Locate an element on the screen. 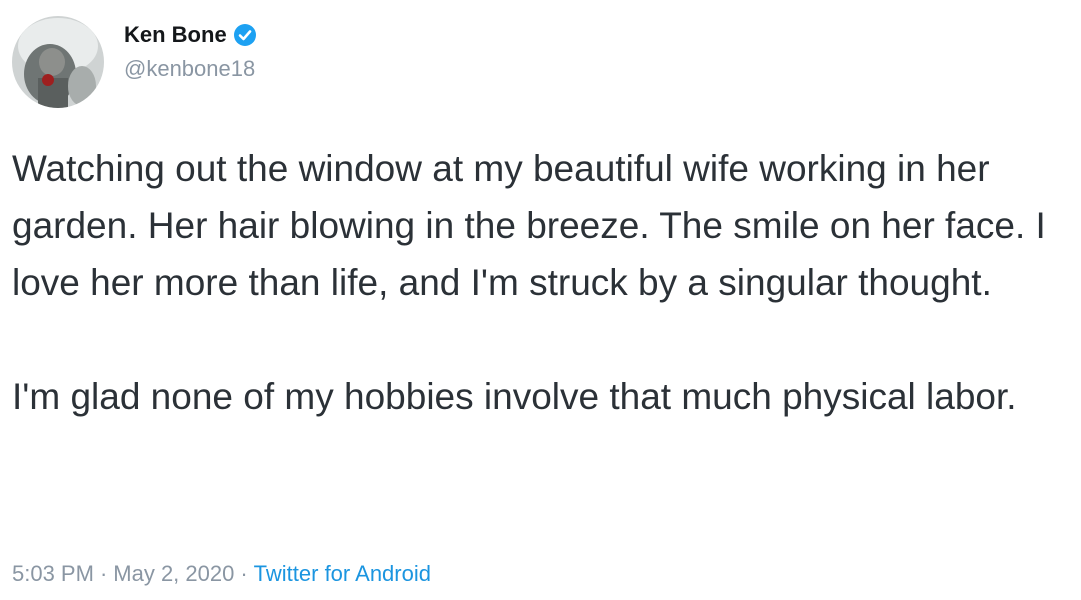 The image size is (1081, 600). name-row: Ken Bone is located at coordinates (190, 35).